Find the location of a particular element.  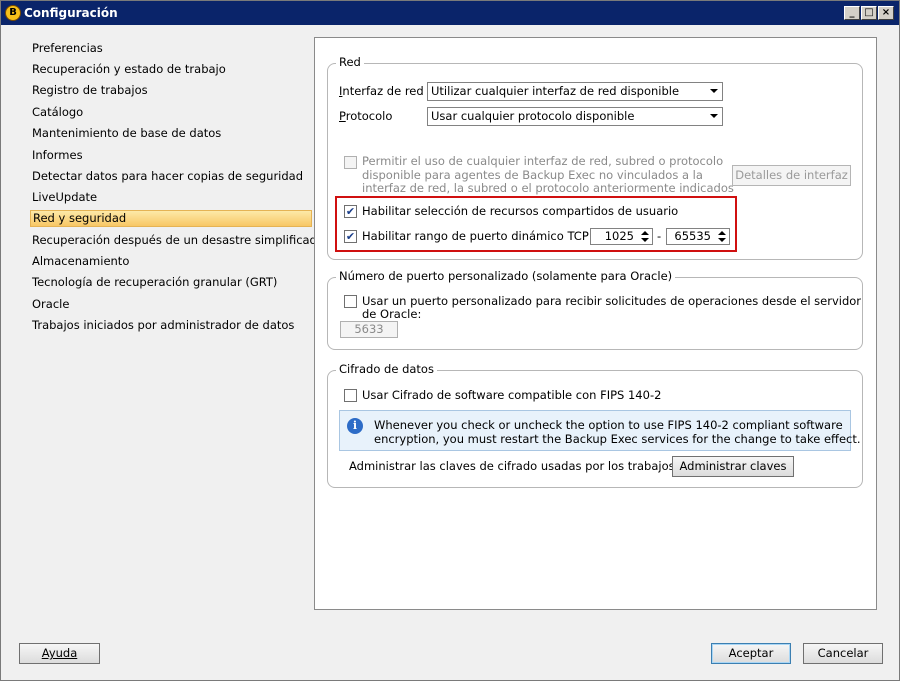

ok-button: Aceptar is located at coordinates (751, 653).